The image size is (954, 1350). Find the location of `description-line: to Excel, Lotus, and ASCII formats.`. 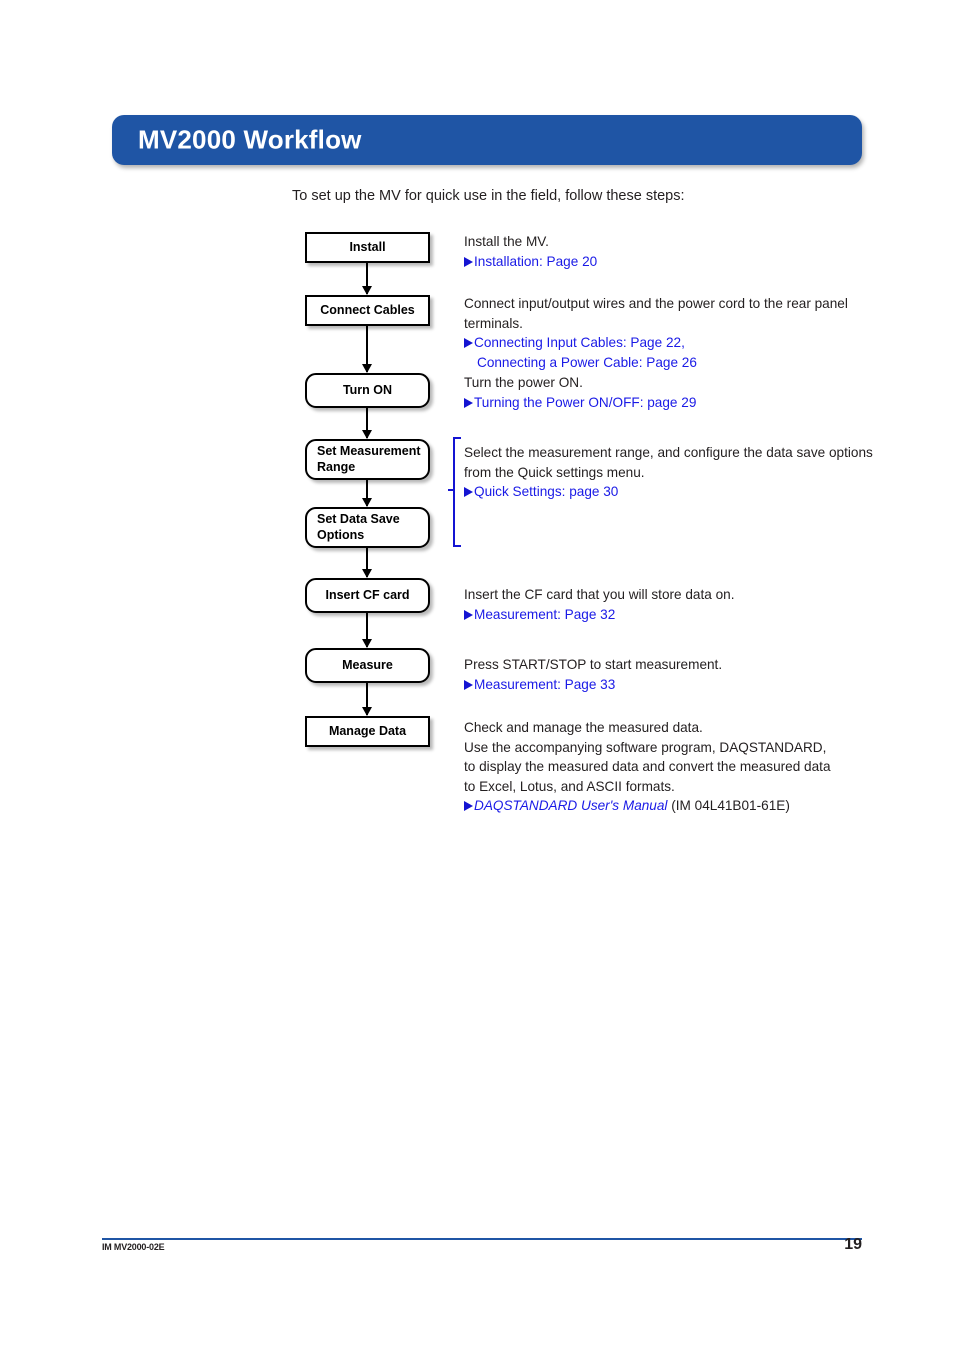

description-line: to Excel, Lotus, and ASCII formats. is located at coordinates (569, 786).